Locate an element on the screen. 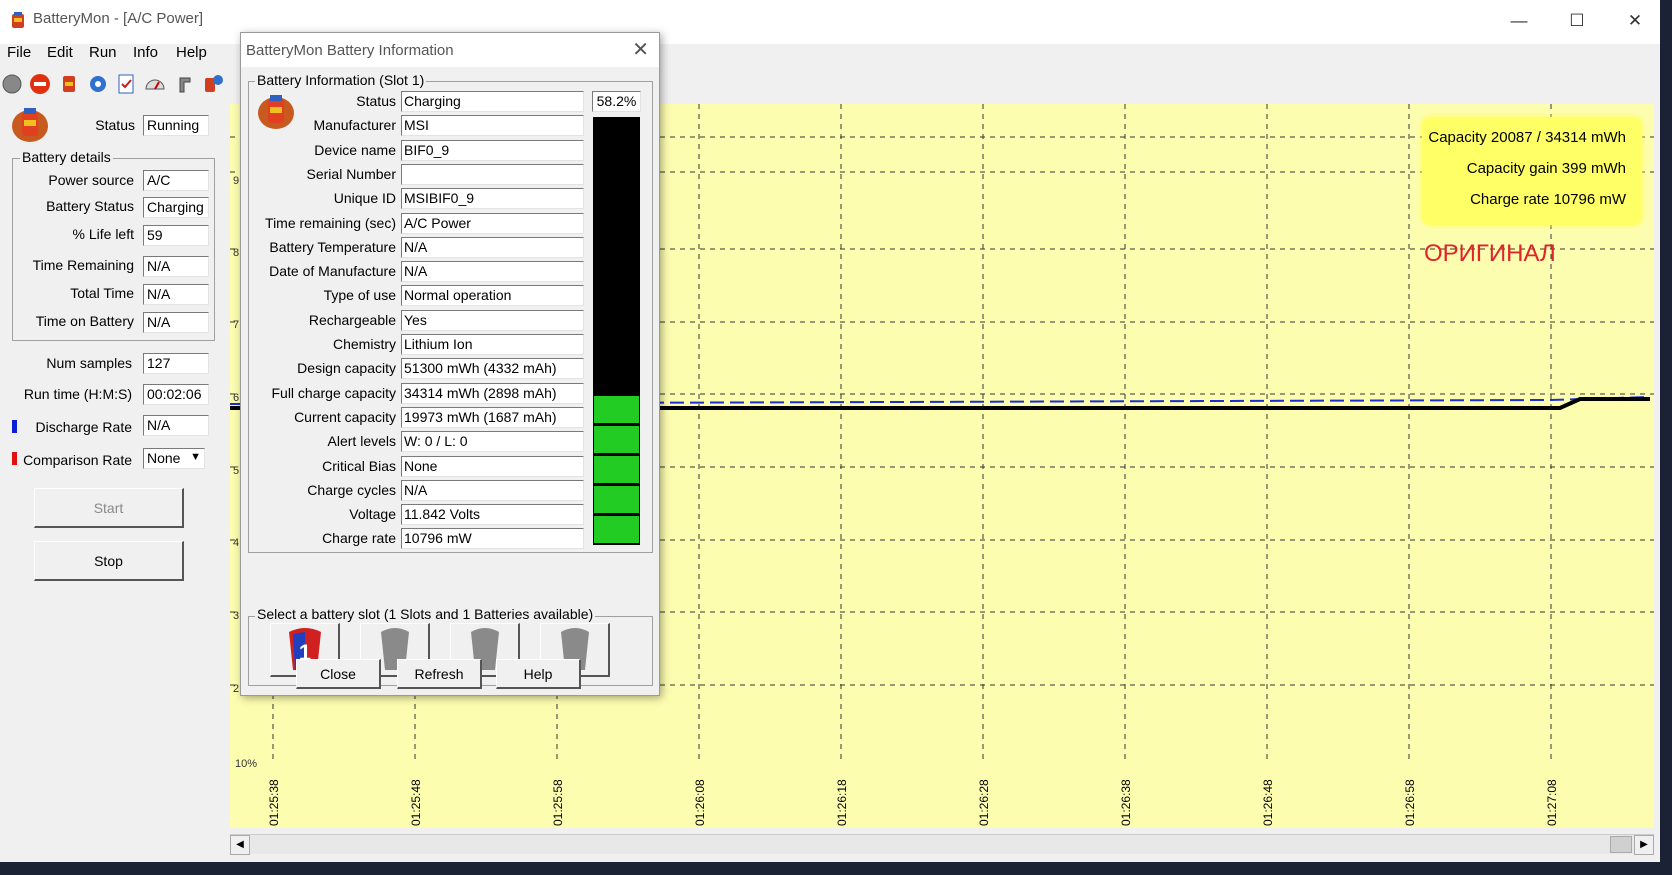 The image size is (1672, 875). battery-status-label: Battery Status is located at coordinates (90, 206).